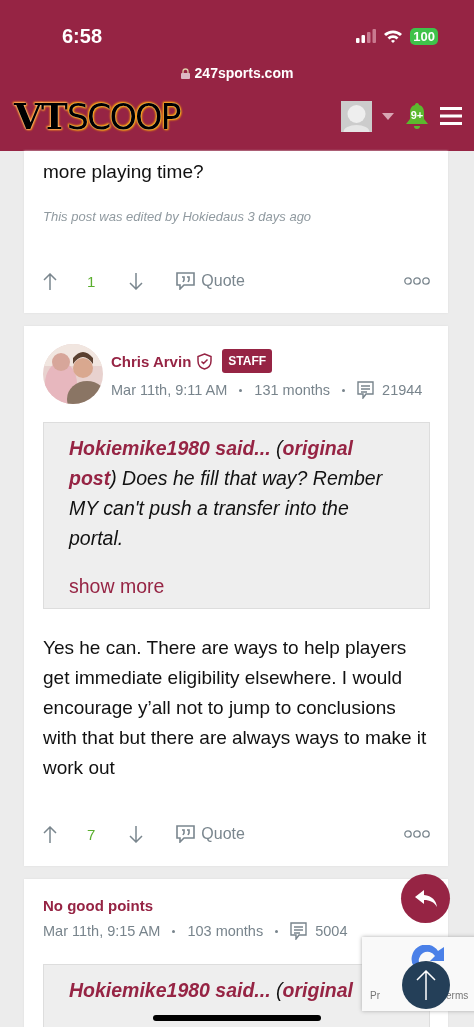  What do you see at coordinates (226, 493) in the screenshot?
I see `quoted-text: Hokiemike1980 said... (original post) Does he fill that way? Rember MY can't push a transfer into the portal.` at bounding box center [226, 493].